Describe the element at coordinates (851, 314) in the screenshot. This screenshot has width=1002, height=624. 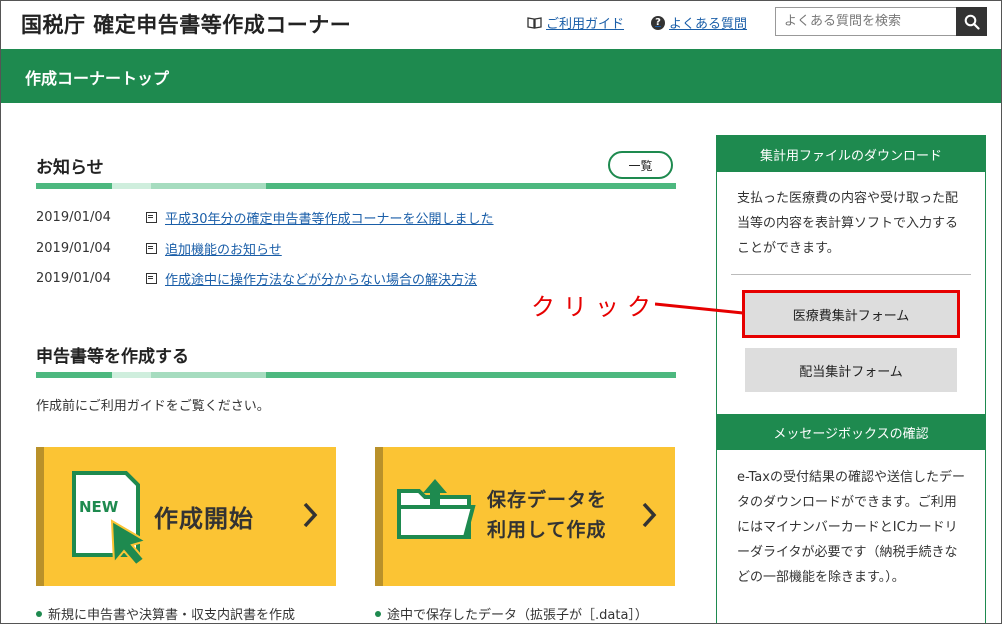
I see `annotation-highlight-box` at that location.